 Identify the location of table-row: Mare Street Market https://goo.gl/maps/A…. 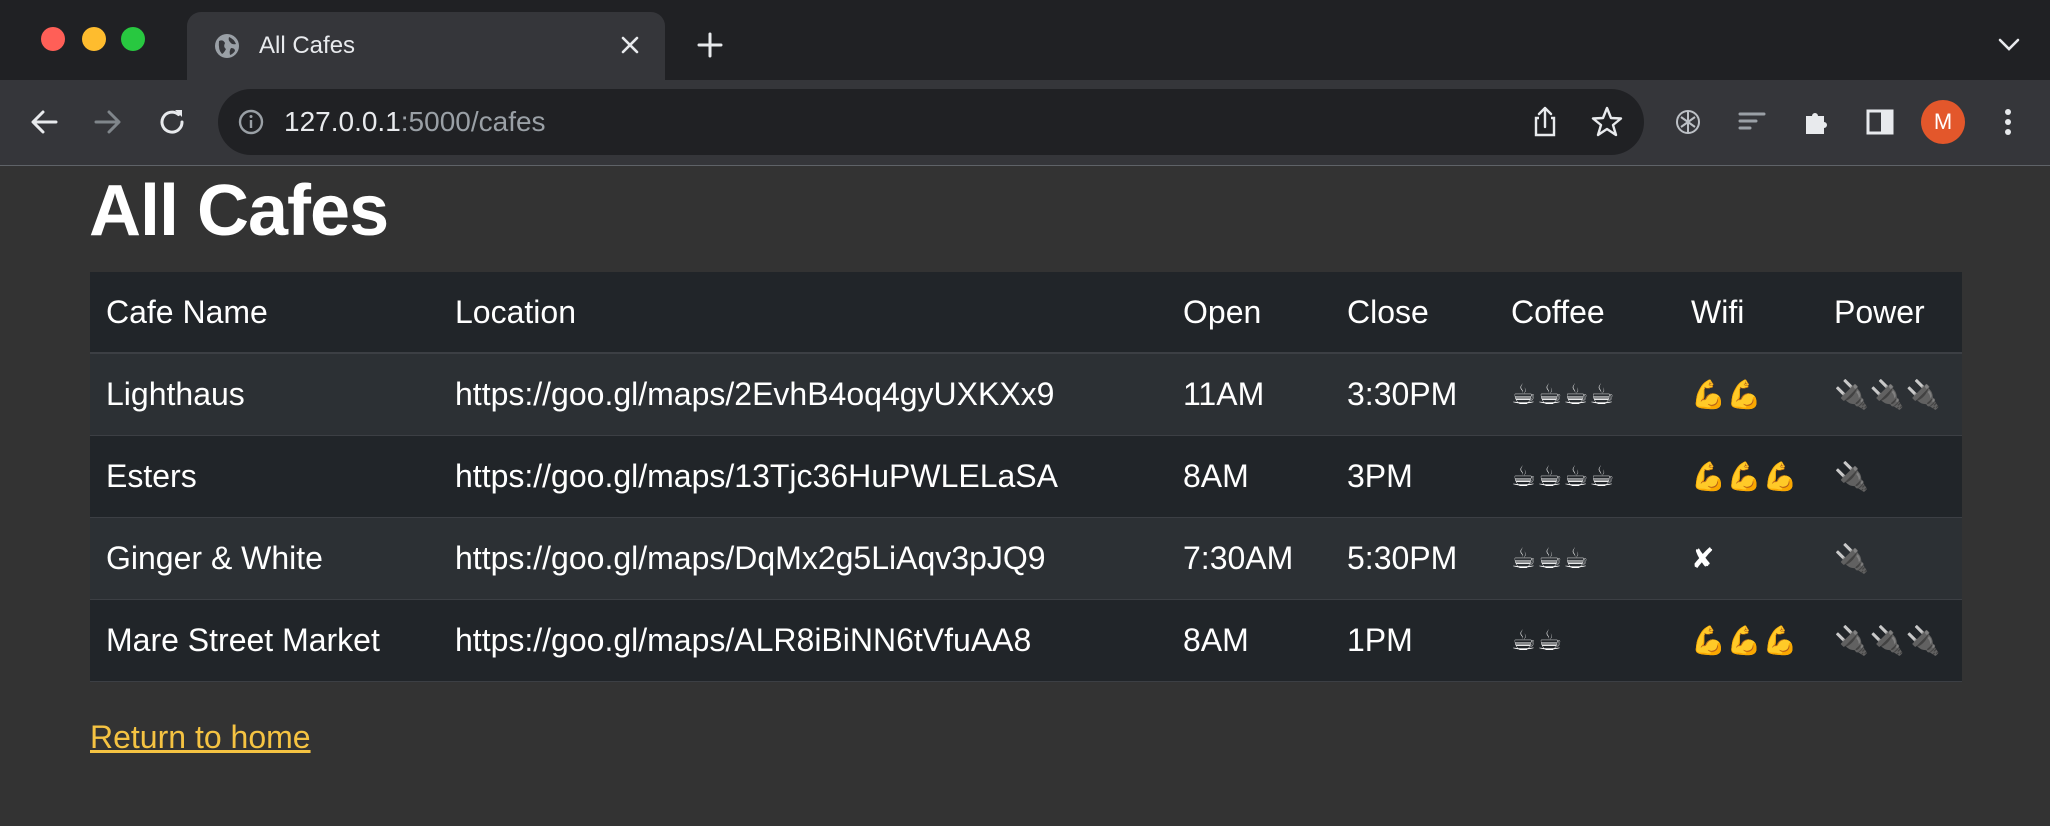
(1026, 640).